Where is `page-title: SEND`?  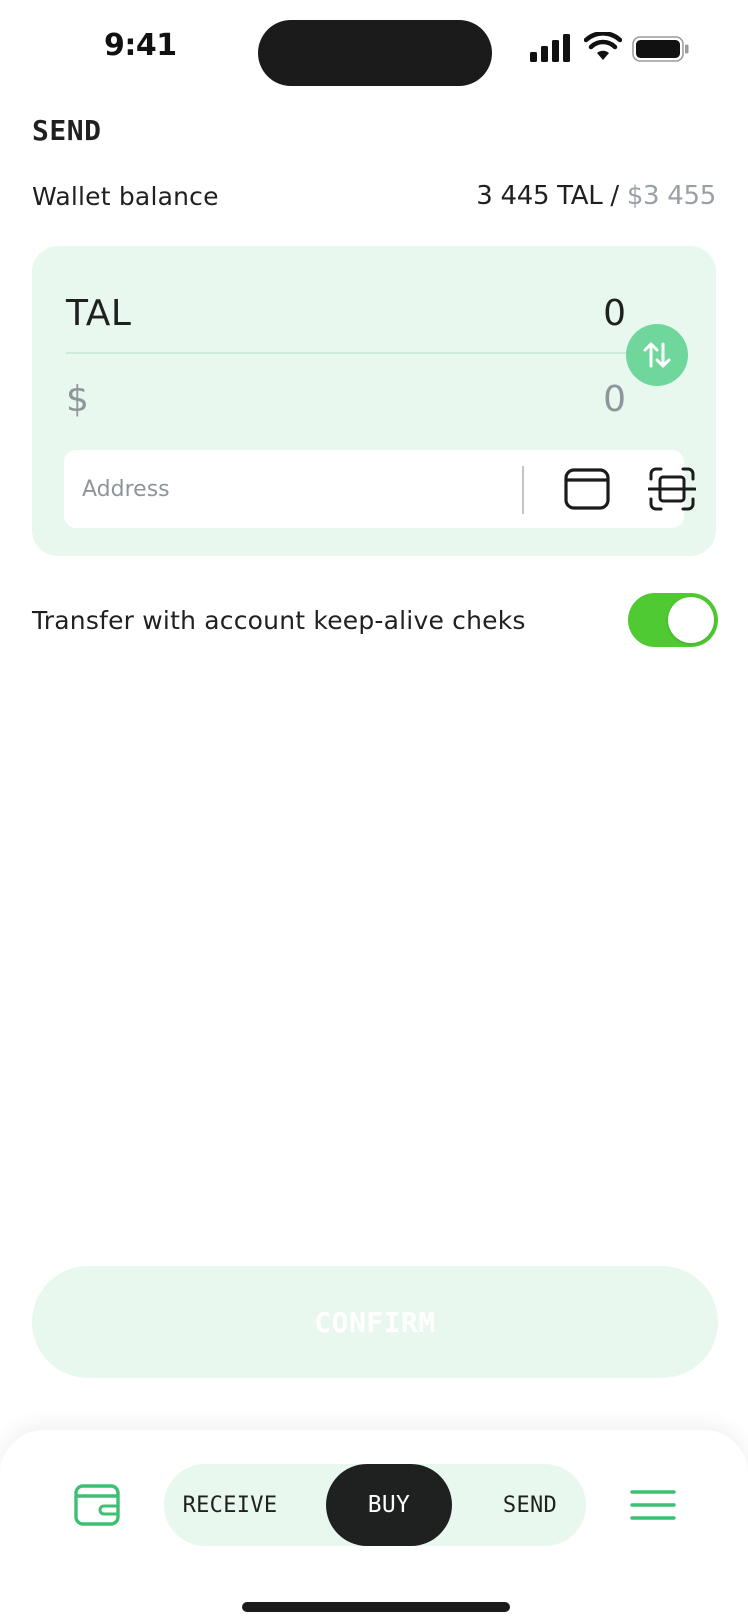
page-title: SEND is located at coordinates (67, 130).